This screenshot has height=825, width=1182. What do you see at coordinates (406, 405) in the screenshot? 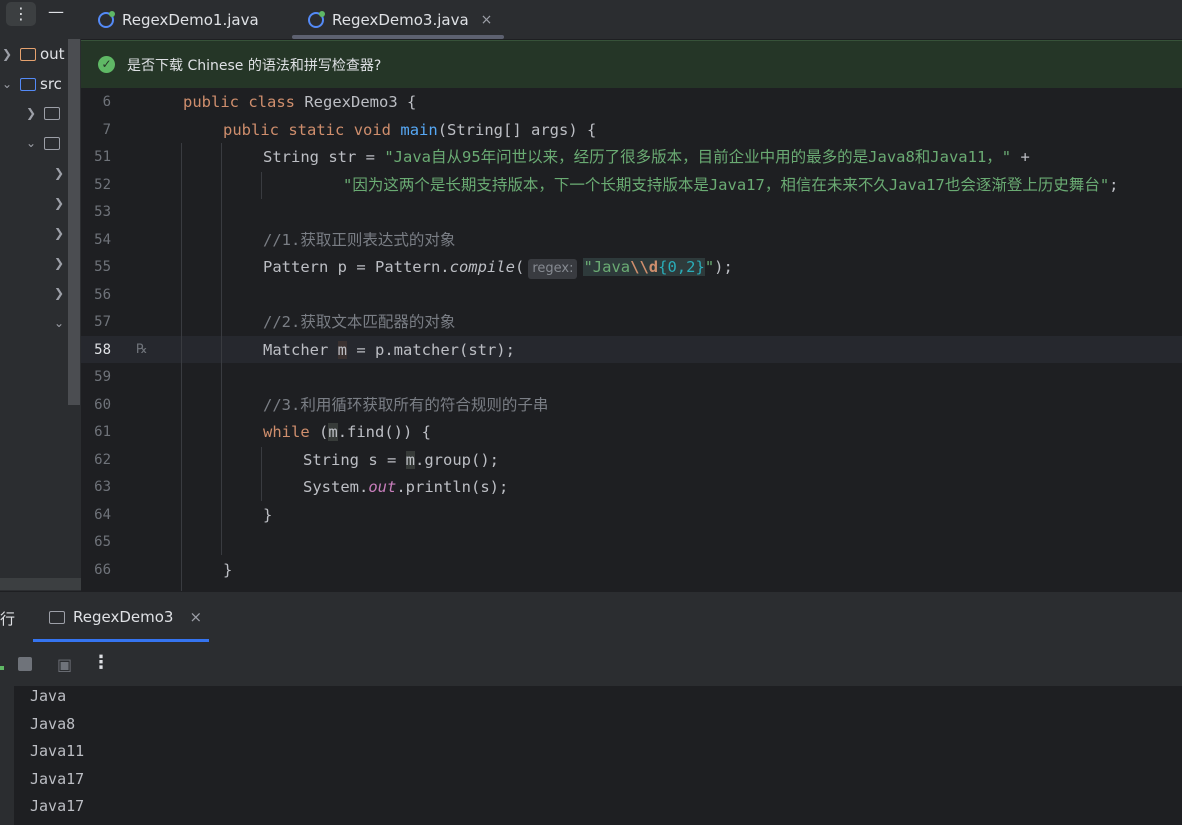
I see `code-comment: //3.利用循环获取所有的符合规则的子串` at bounding box center [406, 405].